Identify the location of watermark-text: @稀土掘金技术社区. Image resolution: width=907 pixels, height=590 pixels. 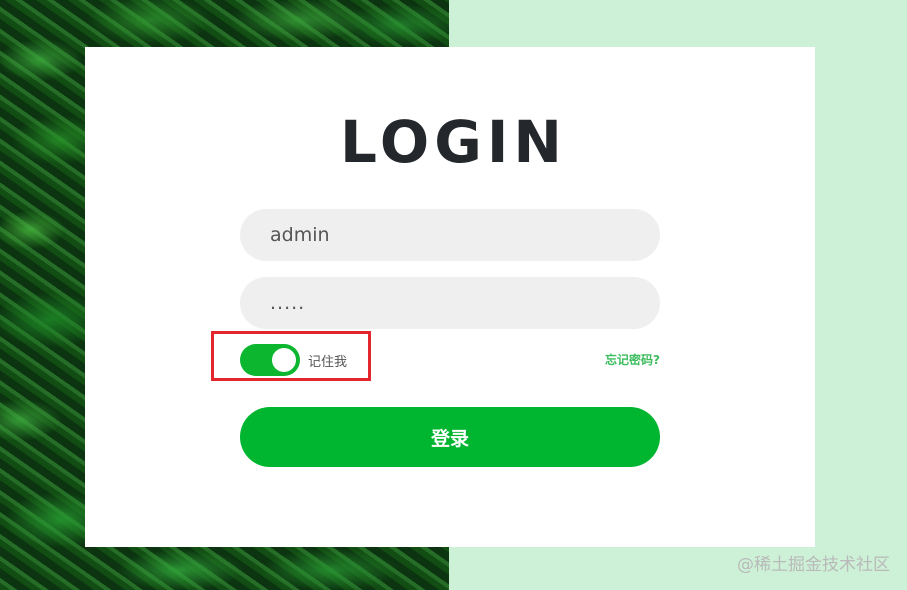
(813, 565).